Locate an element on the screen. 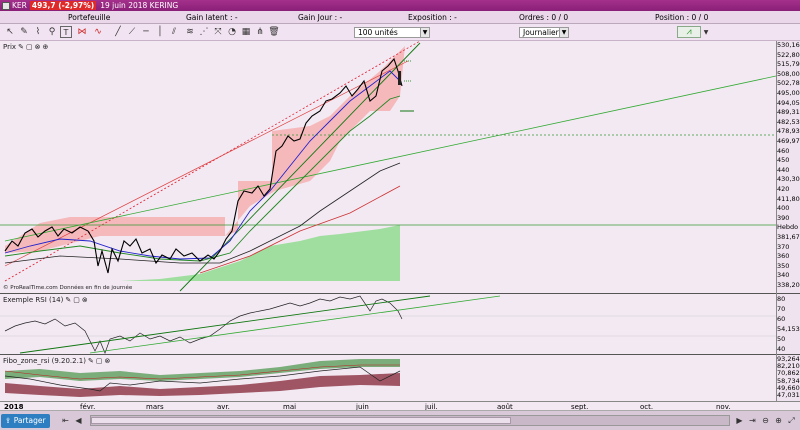 The height and width of the screenshot is (430, 800). axis-label: 489,31 is located at coordinates (788, 112).